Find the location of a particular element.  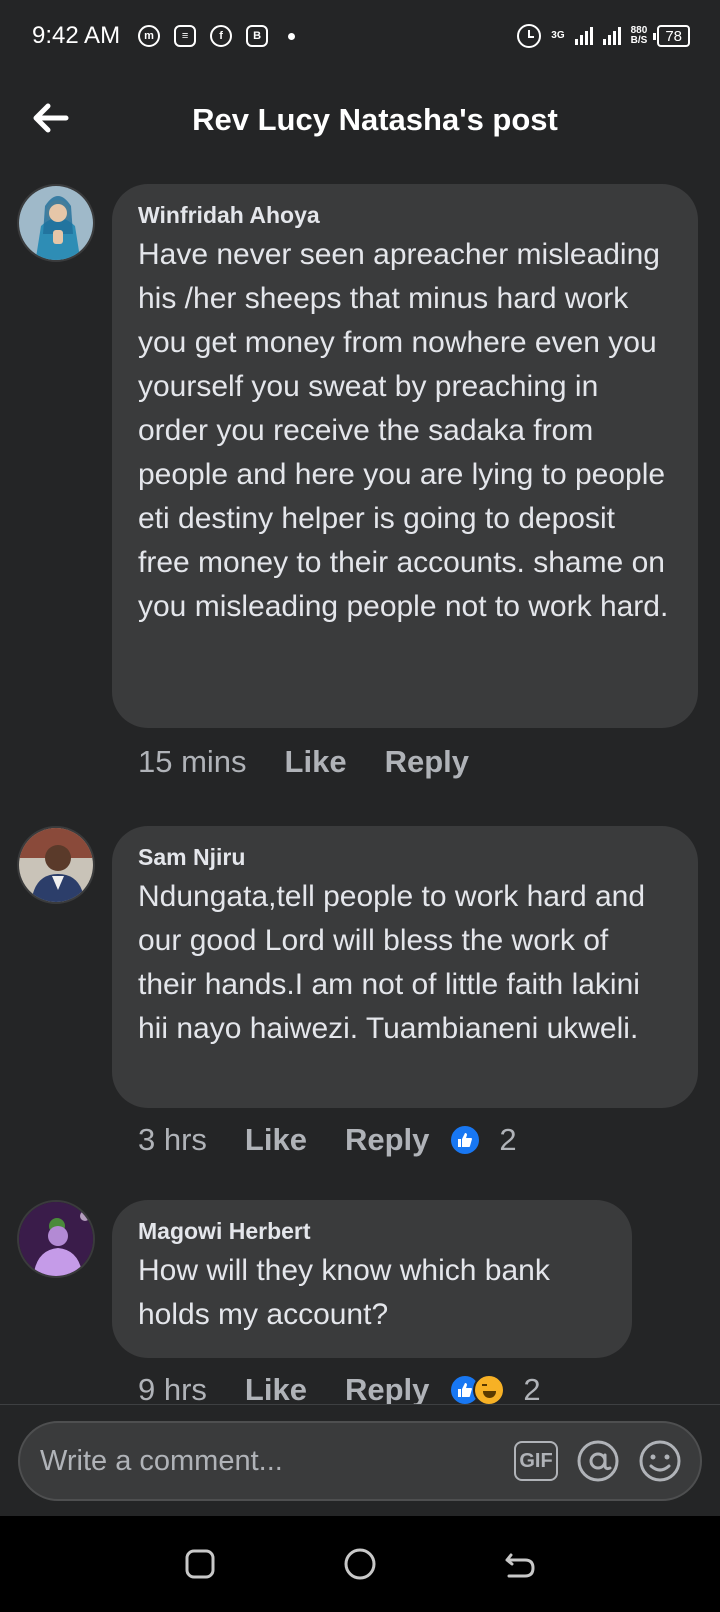

back-button is located at coordinates (520, 1564).